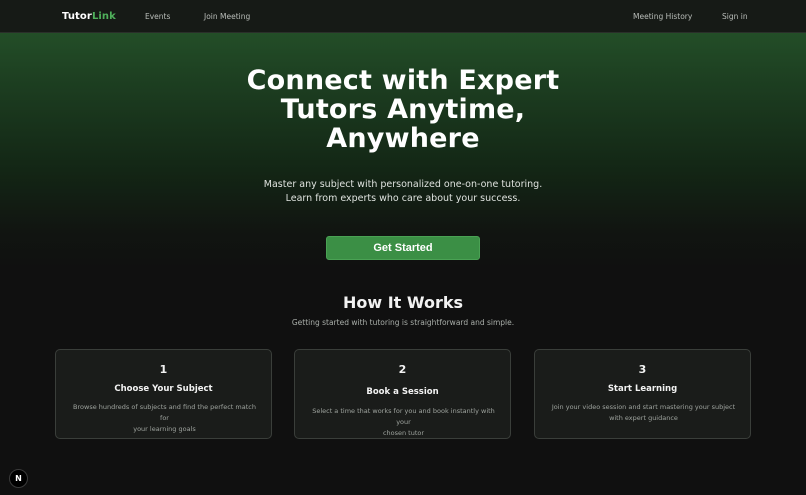 The height and width of the screenshot is (495, 806). What do you see at coordinates (403, 302) in the screenshot?
I see `how-it-works-title: How It Works` at bounding box center [403, 302].